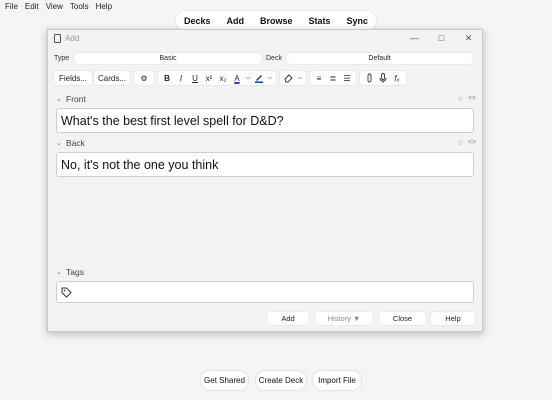  I want to click on close-button: Close, so click(402, 318).